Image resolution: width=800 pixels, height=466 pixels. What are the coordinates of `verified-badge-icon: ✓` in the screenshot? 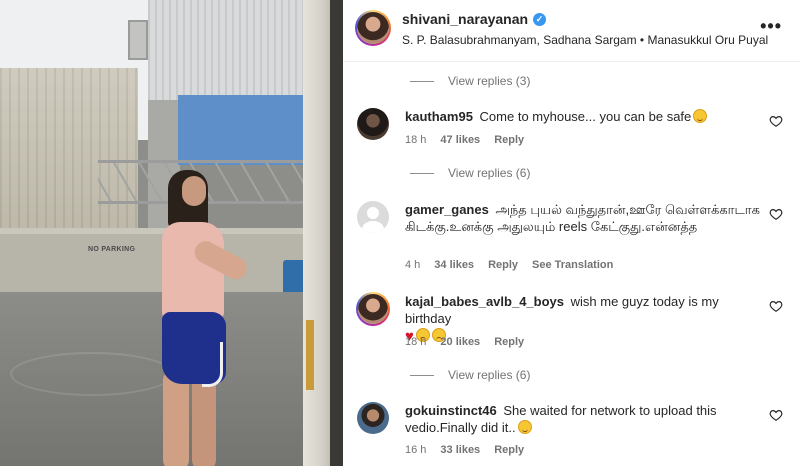 It's located at (540, 19).